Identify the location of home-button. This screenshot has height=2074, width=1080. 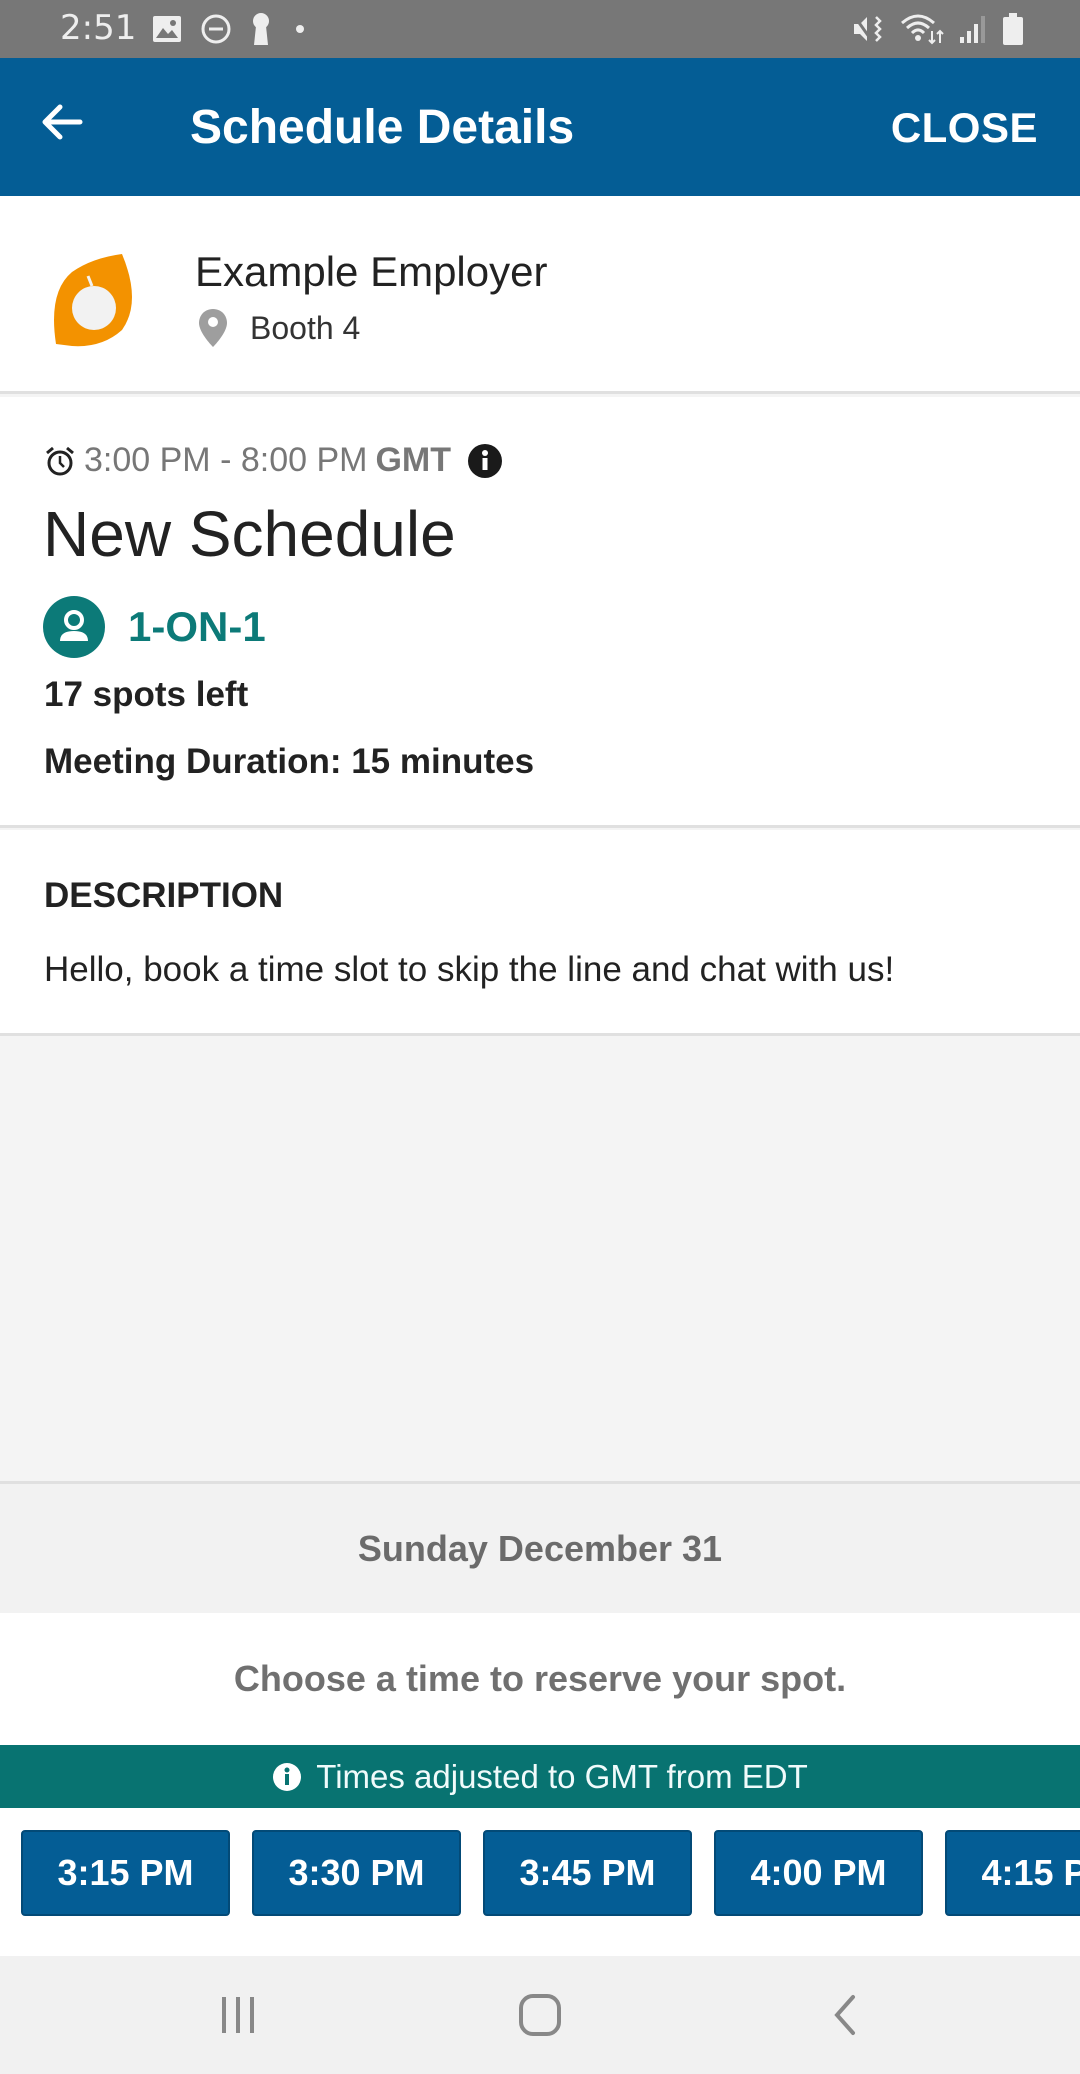
(540, 2015).